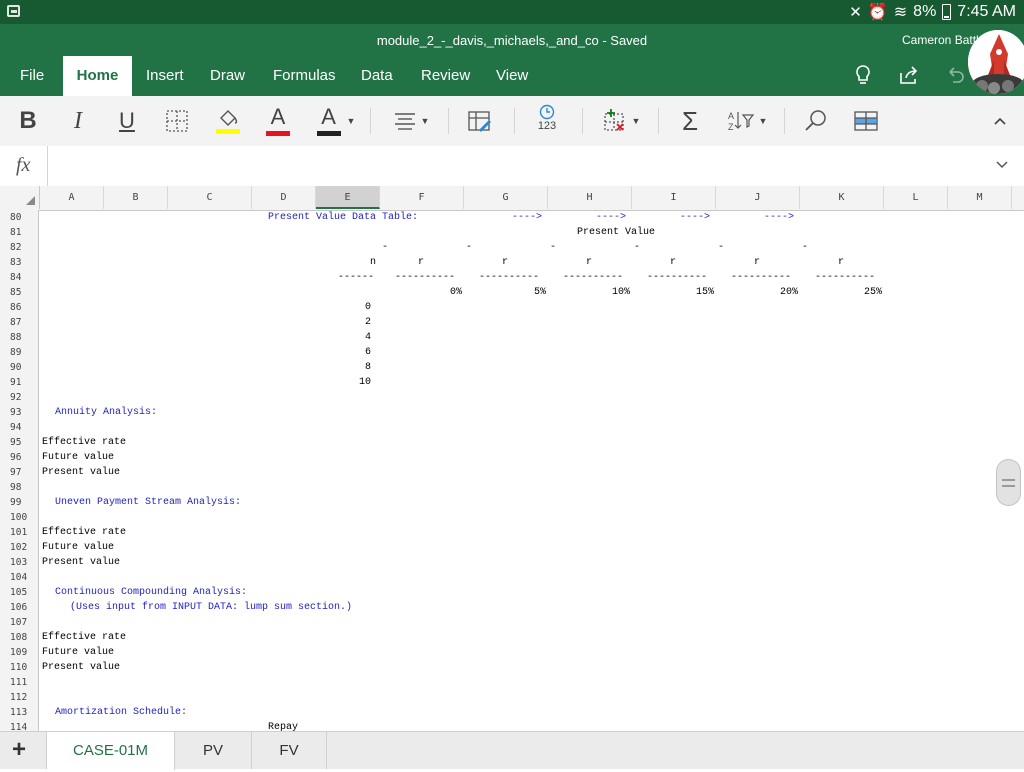  Describe the element at coordinates (19, 412) in the screenshot. I see `row-header: 93` at that location.